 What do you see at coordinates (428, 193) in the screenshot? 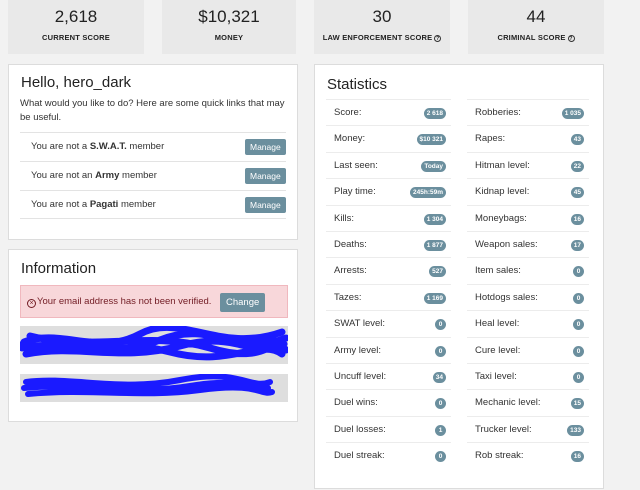
I see `stat-badge: 245h:59m` at bounding box center [428, 193].